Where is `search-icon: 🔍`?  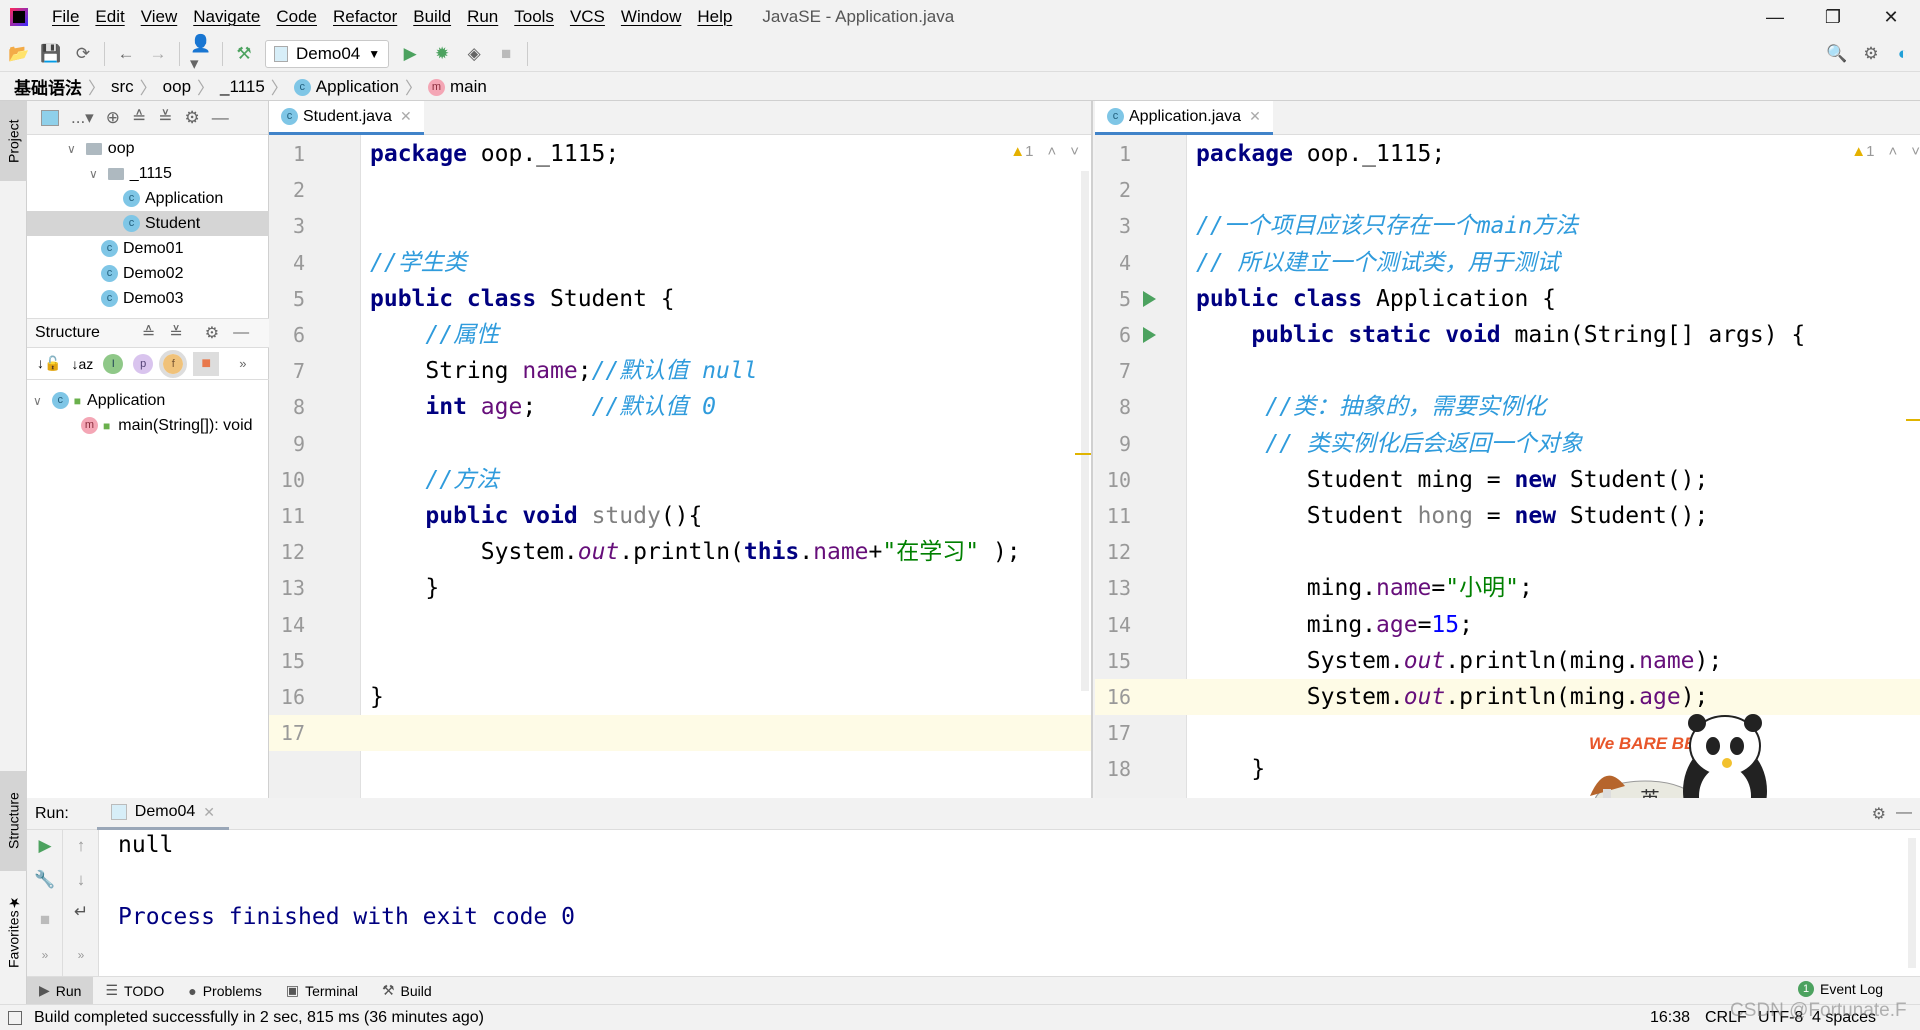 search-icon: 🔍 is located at coordinates (1837, 54).